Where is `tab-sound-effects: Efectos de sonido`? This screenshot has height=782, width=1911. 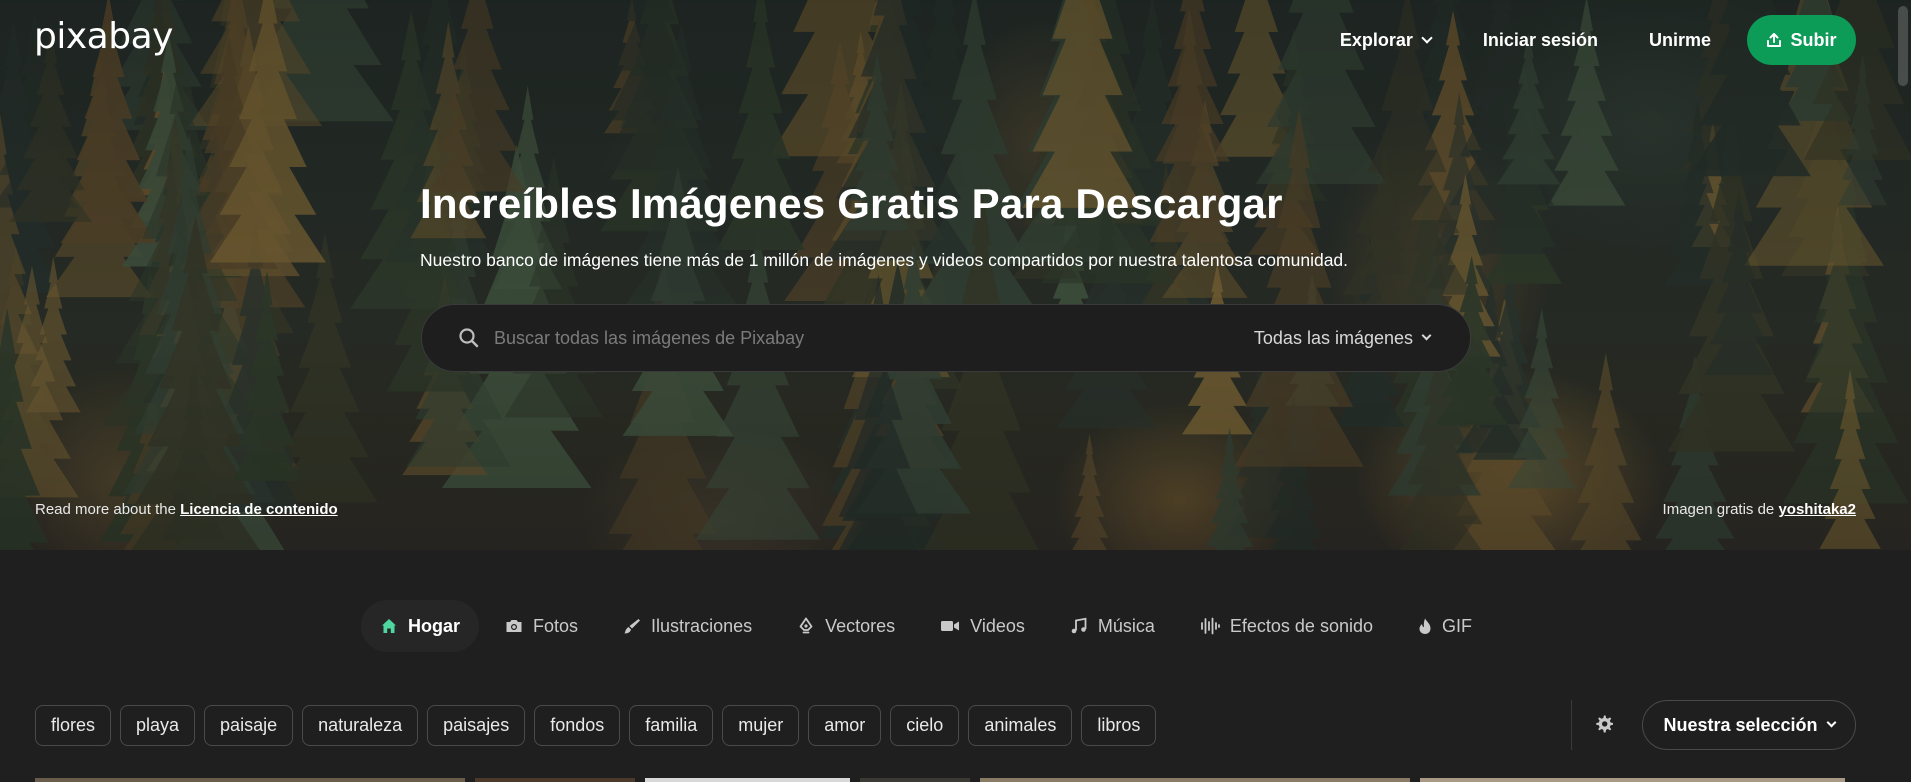
tab-sound-effects: Efectos de sonido is located at coordinates (1286, 626).